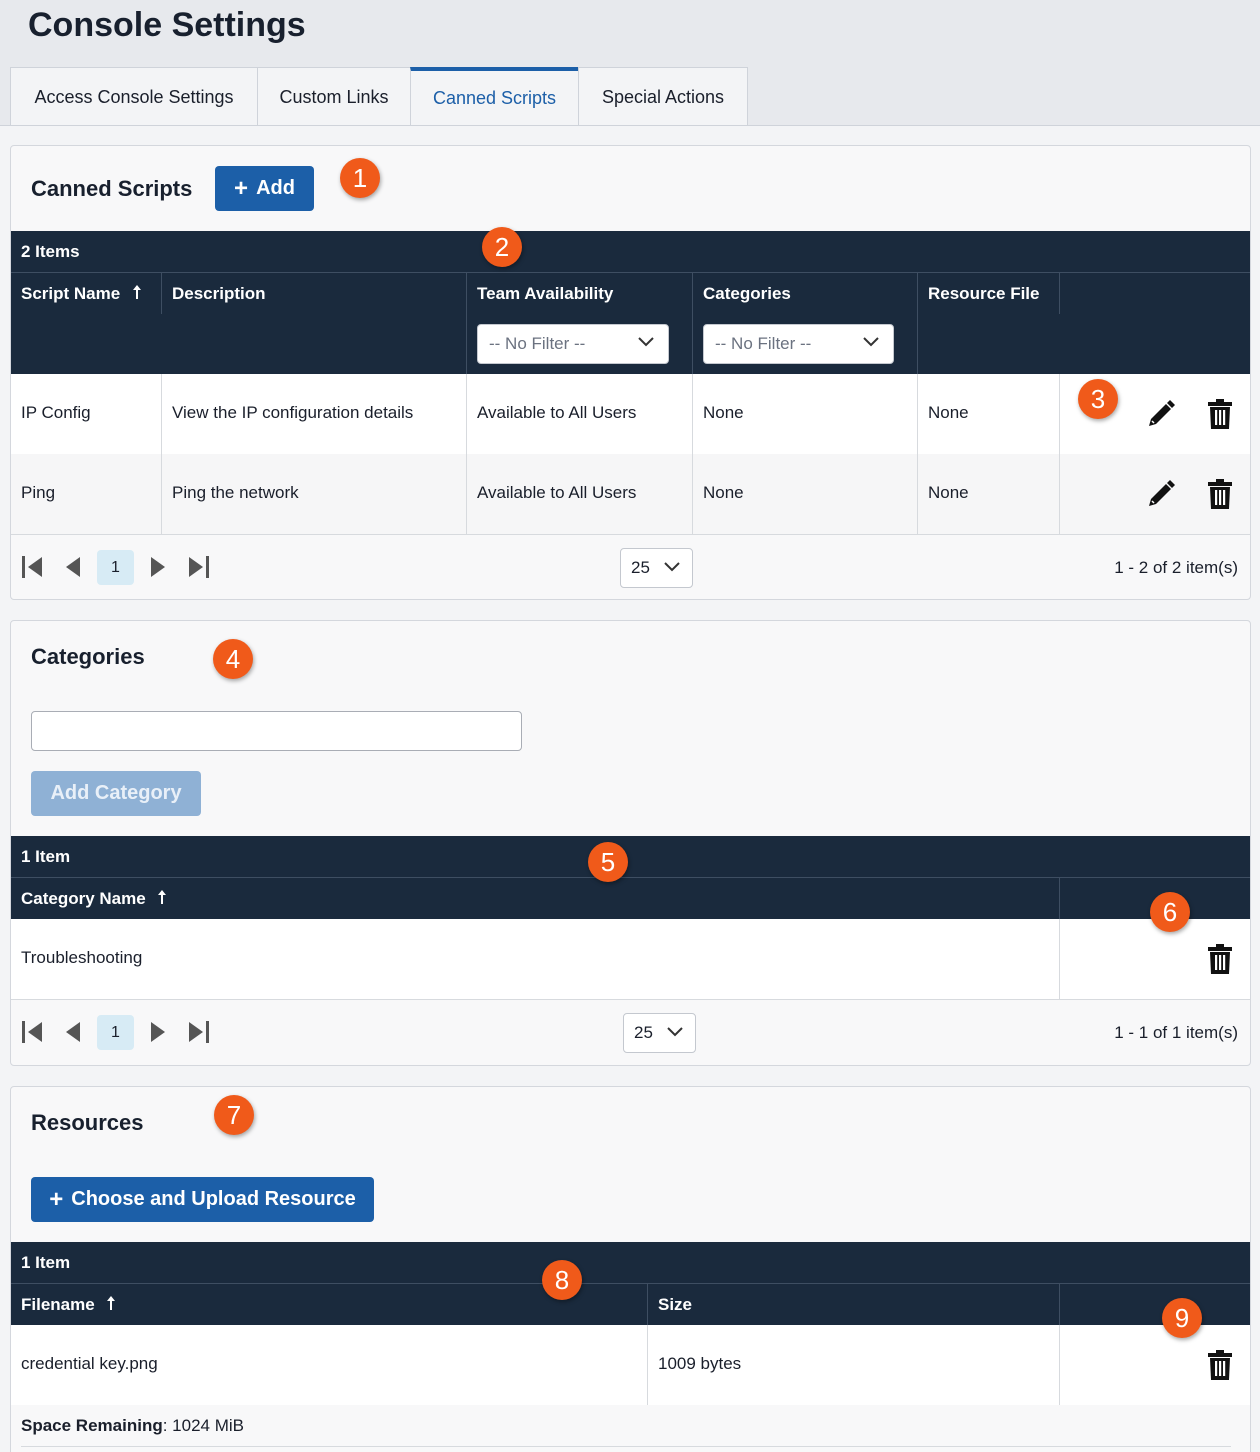 The image size is (1260, 1452). What do you see at coordinates (276, 731) in the screenshot?
I see `category-name-input` at bounding box center [276, 731].